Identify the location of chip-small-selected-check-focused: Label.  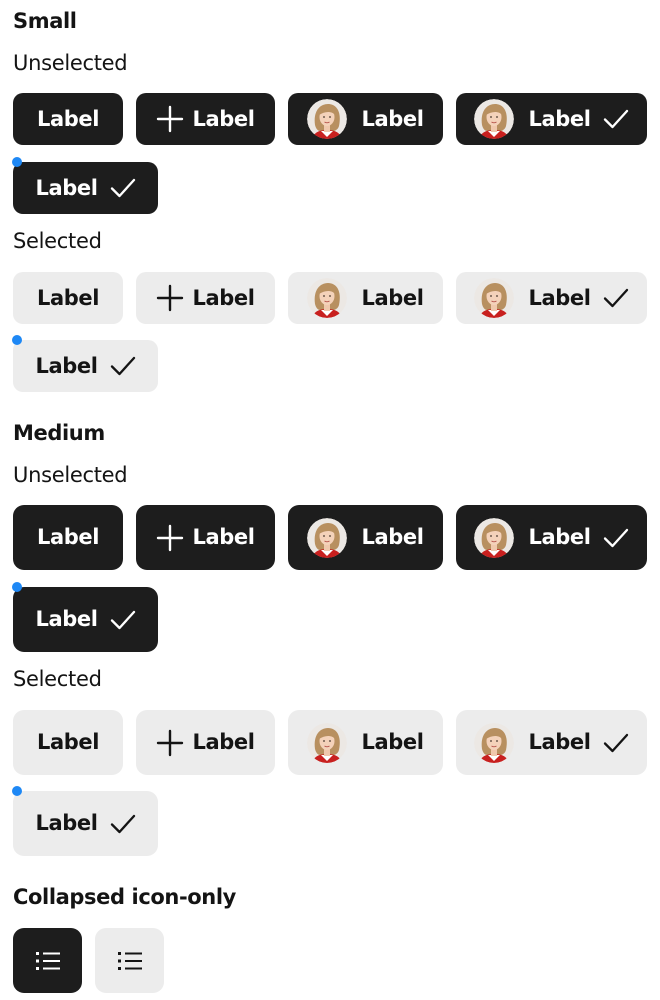
(85, 366).